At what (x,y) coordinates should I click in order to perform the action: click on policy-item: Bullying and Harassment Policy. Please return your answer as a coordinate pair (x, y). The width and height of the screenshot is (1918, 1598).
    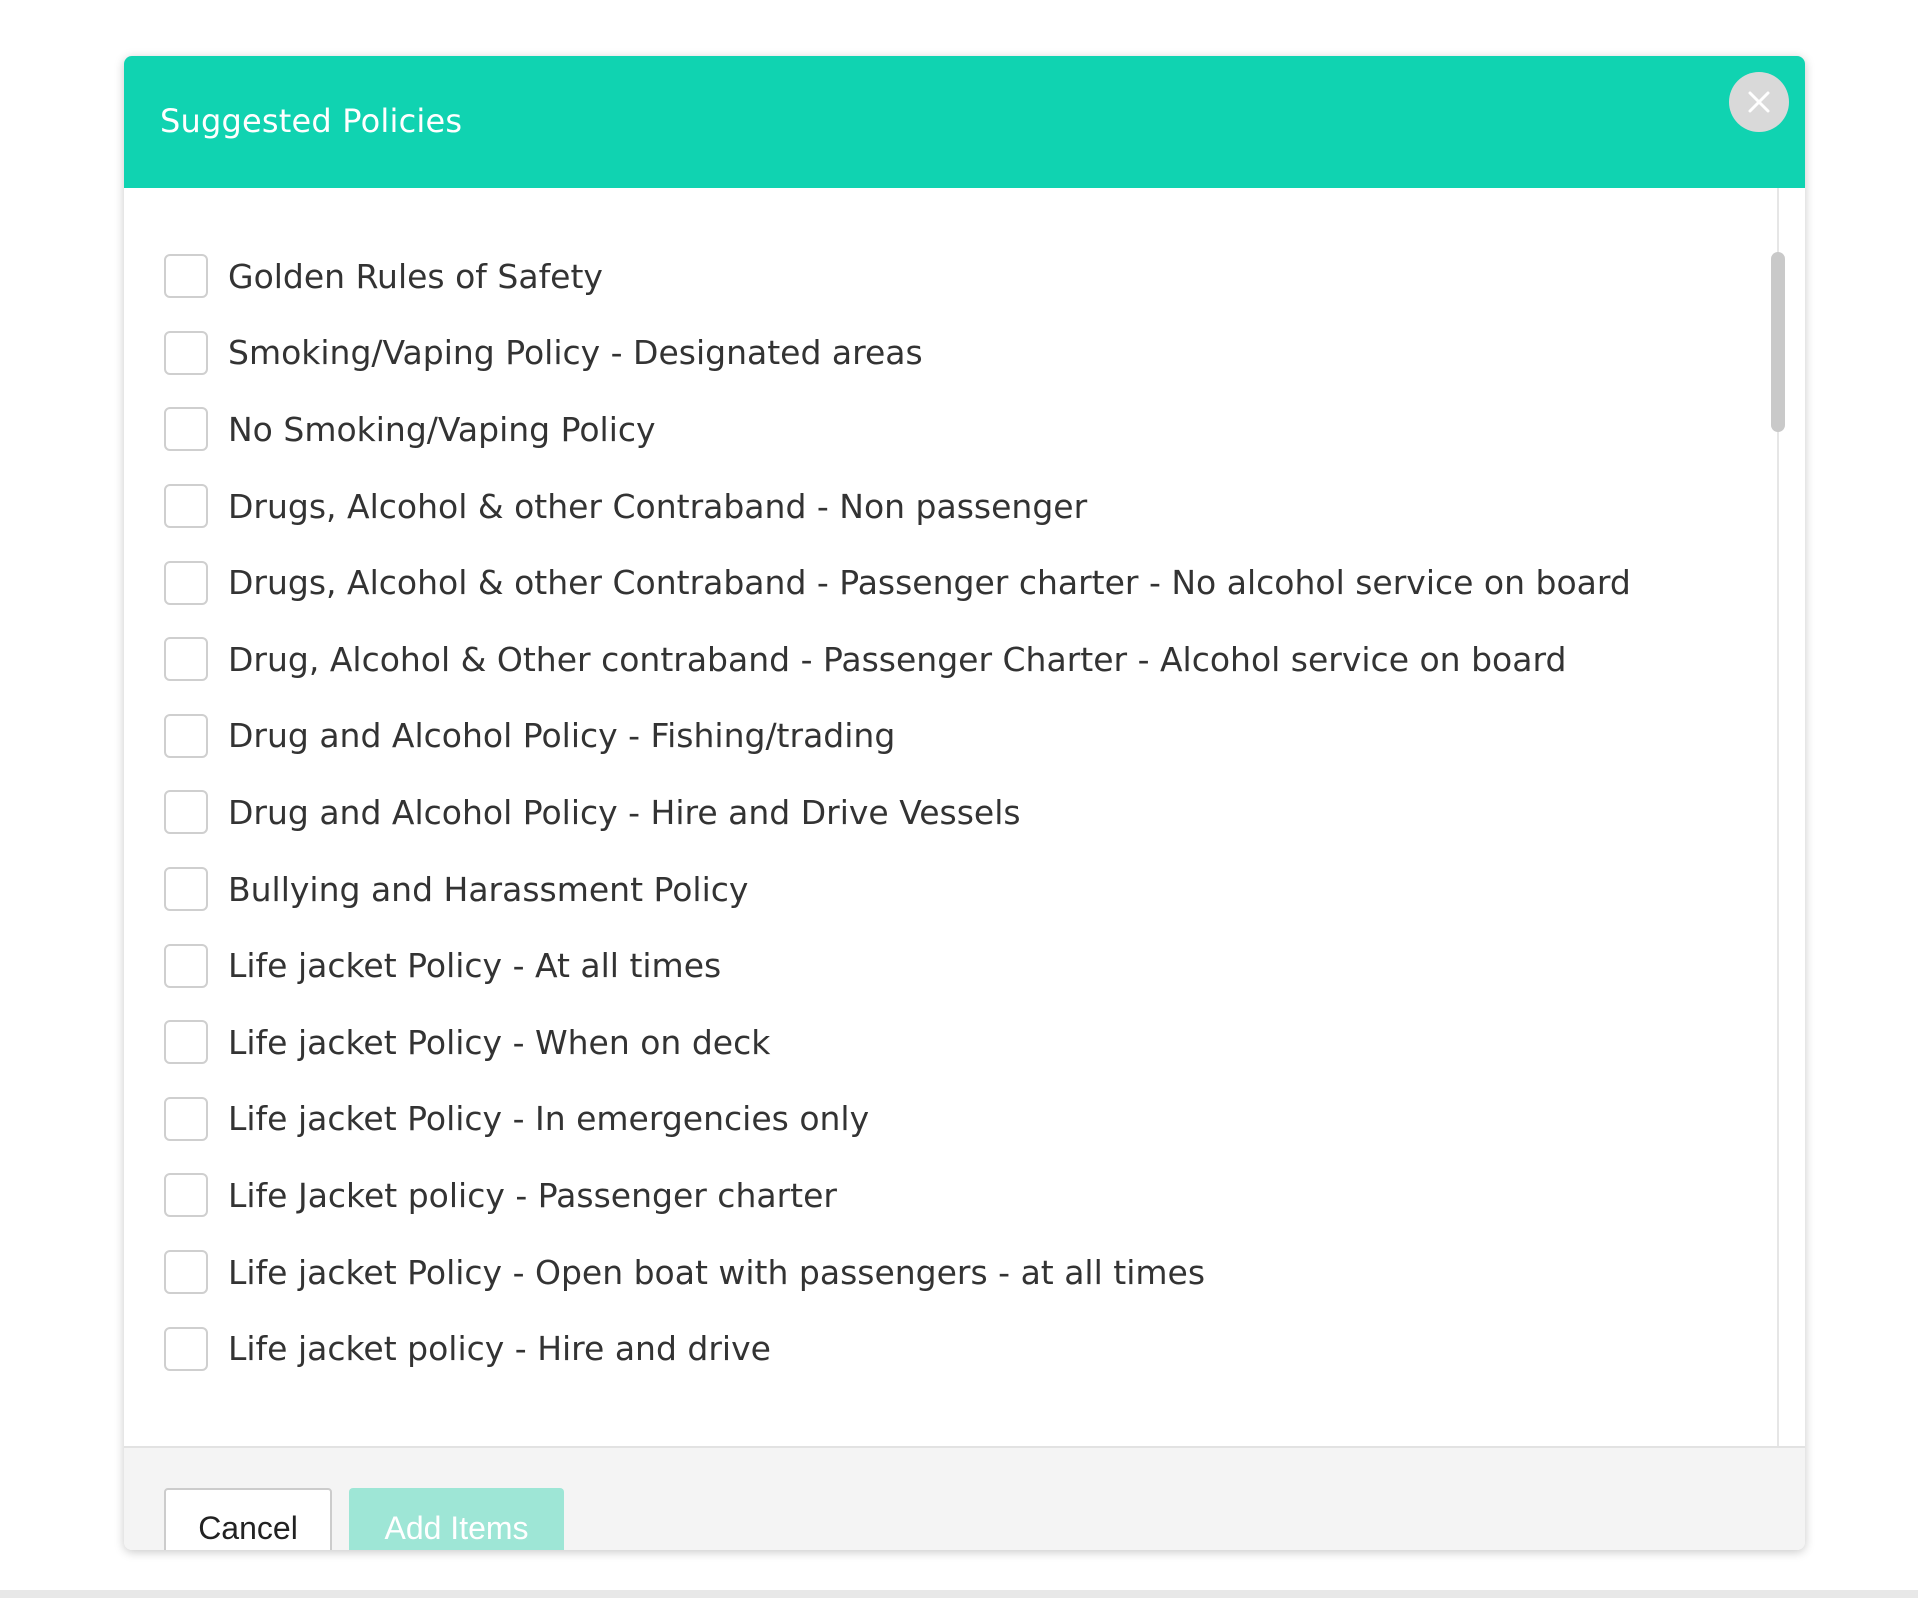
    Looking at the image, I should click on (897, 889).